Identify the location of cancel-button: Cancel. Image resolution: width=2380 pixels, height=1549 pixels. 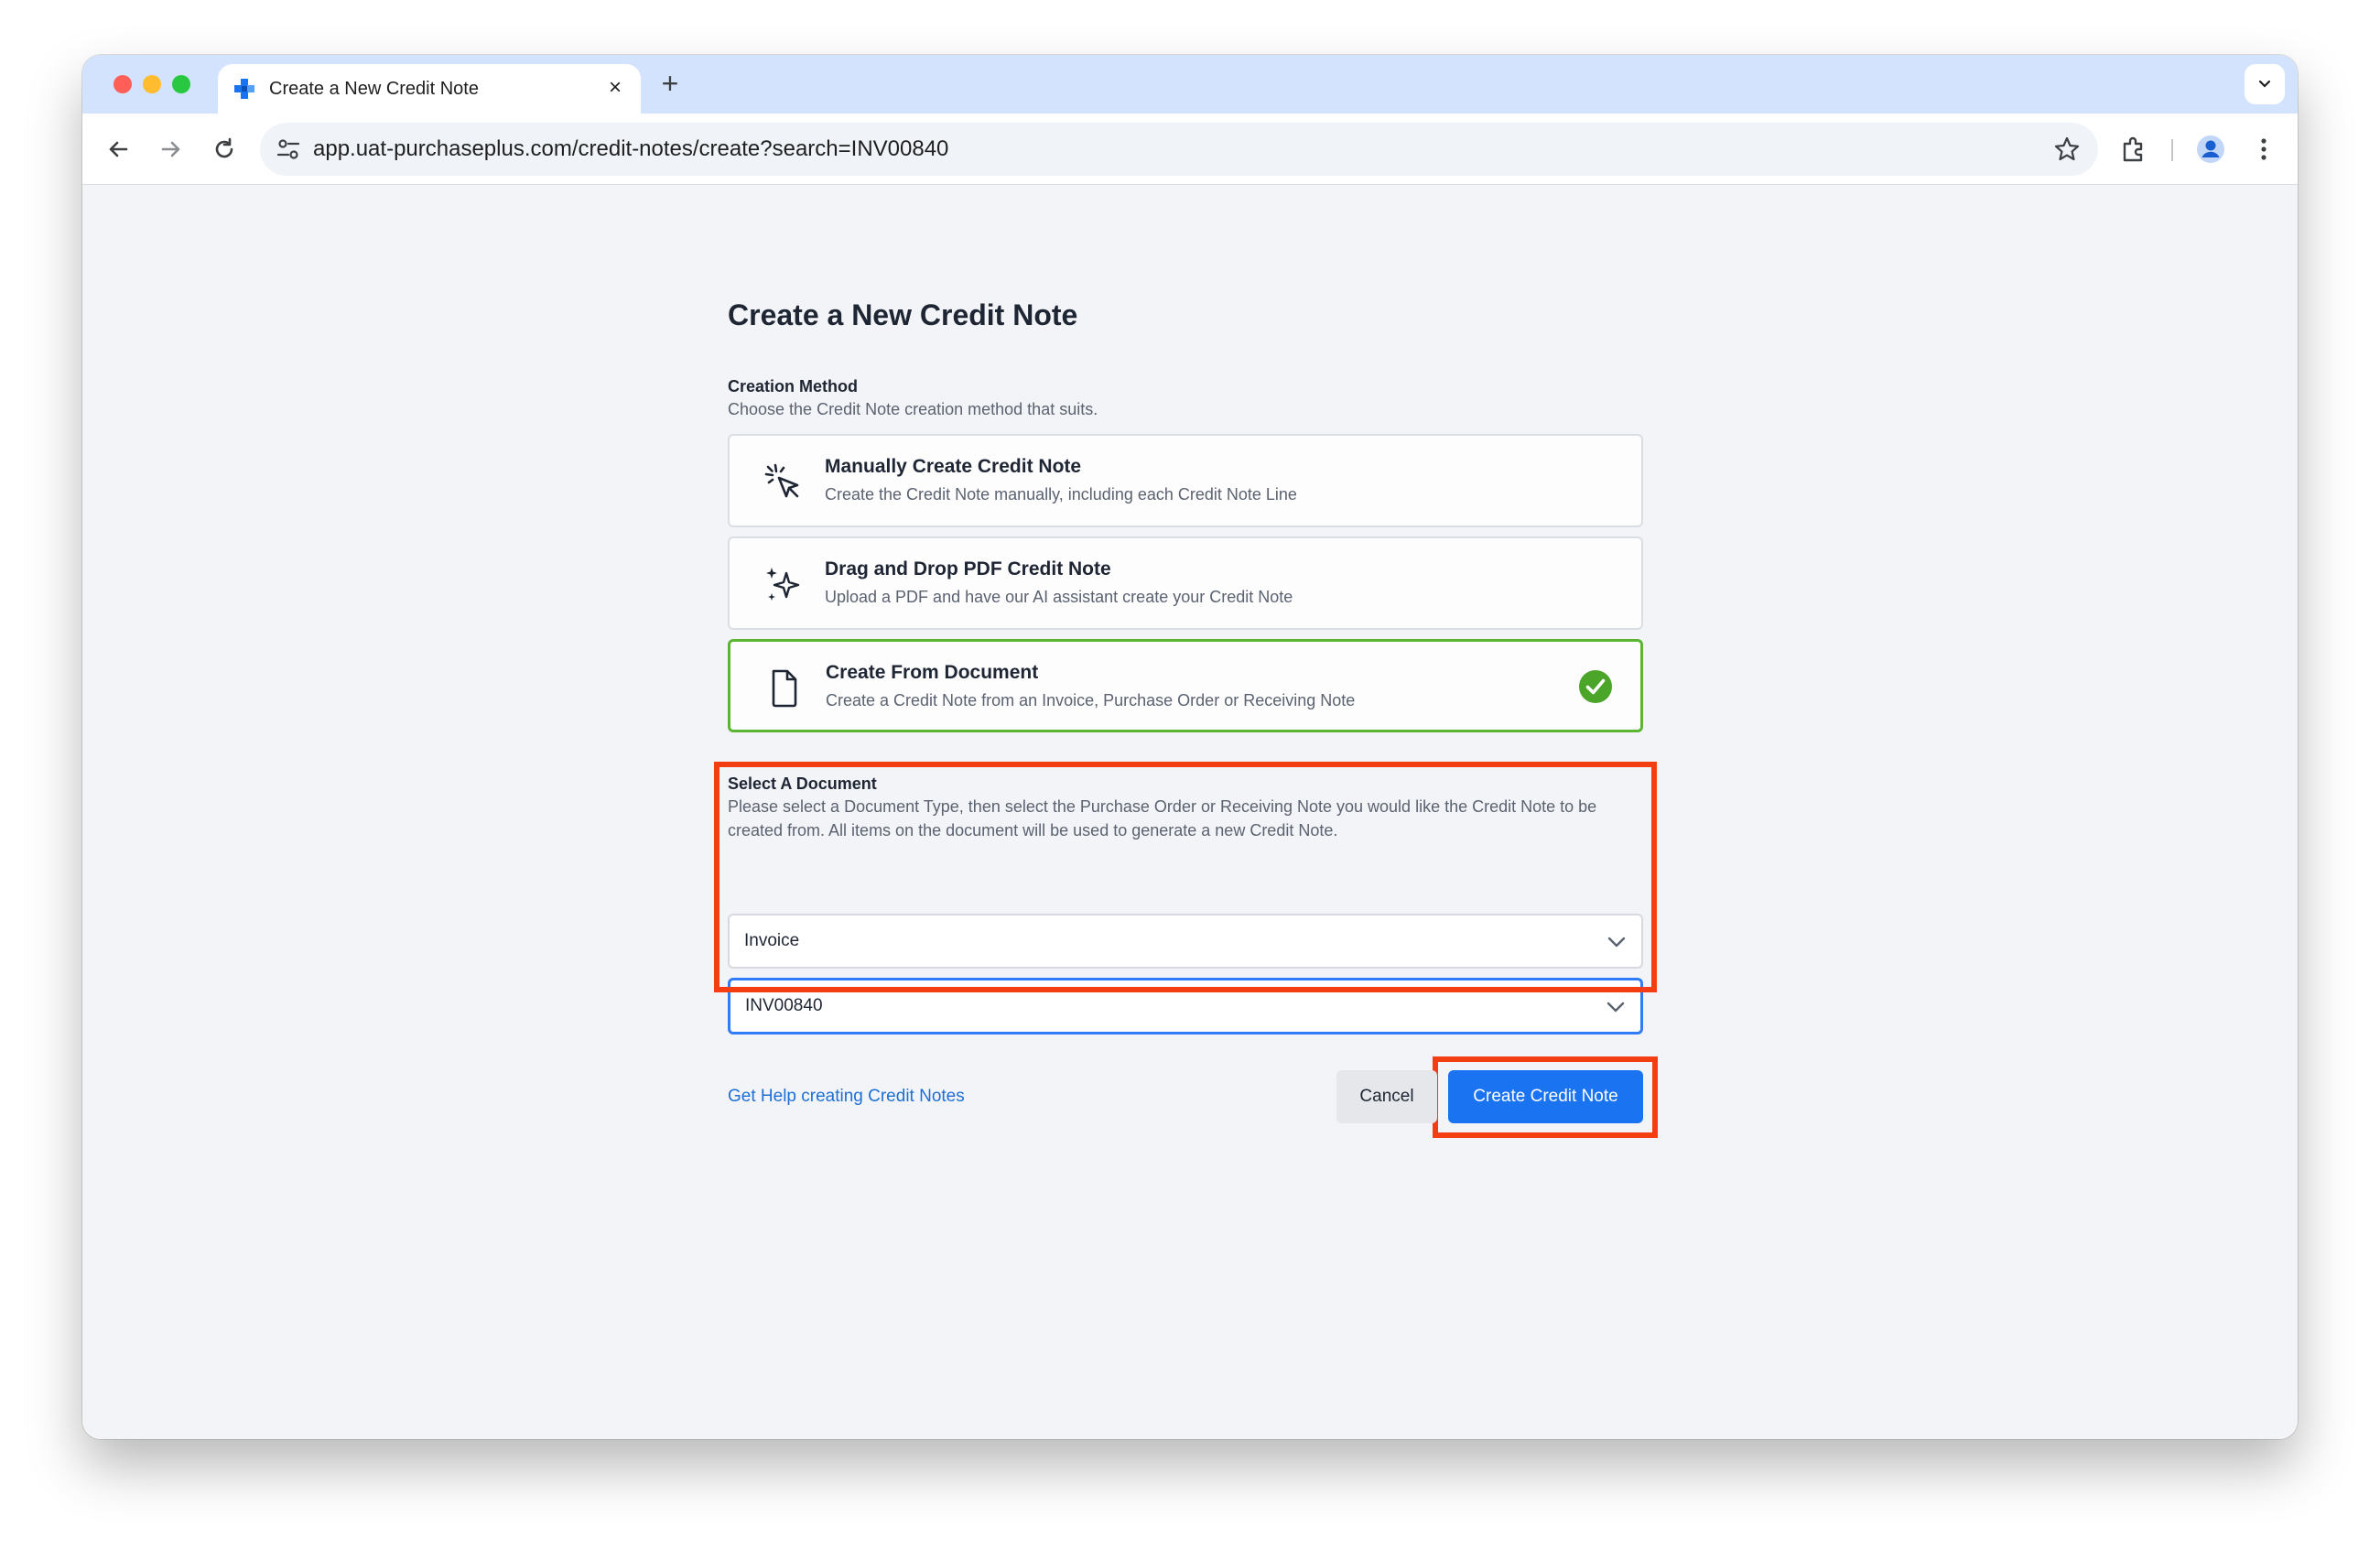
(1386, 1096).